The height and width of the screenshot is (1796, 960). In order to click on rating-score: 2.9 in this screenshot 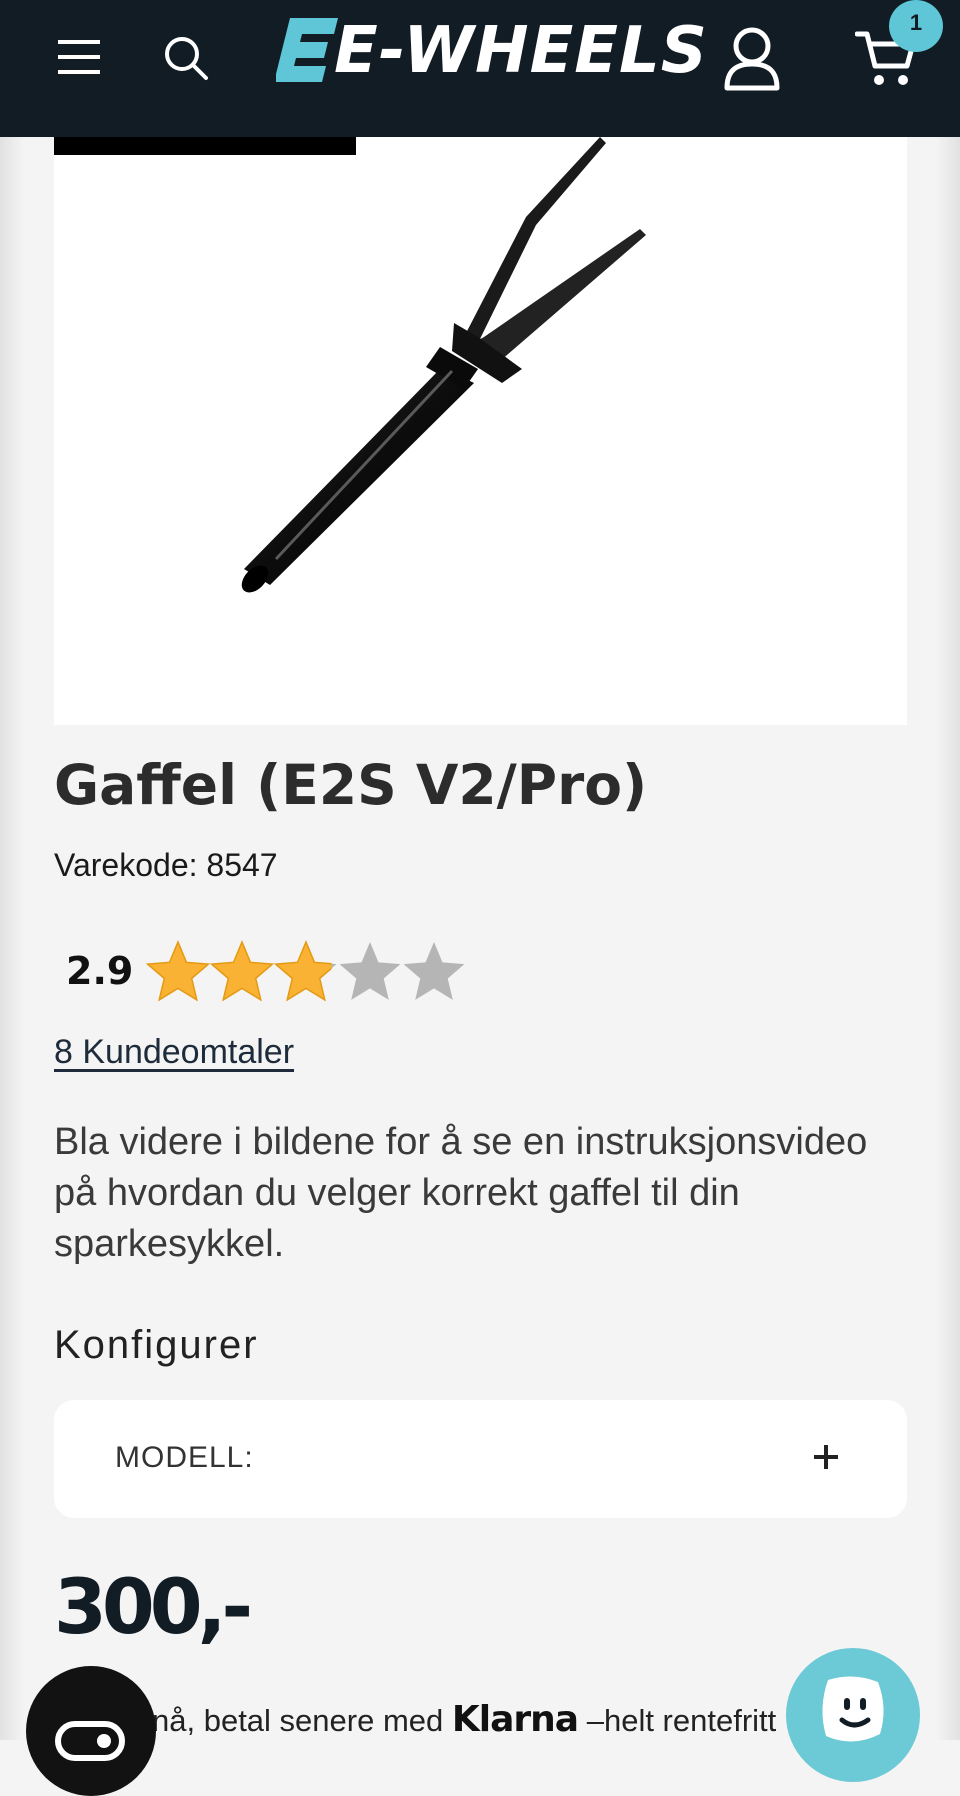, I will do `click(100, 971)`.